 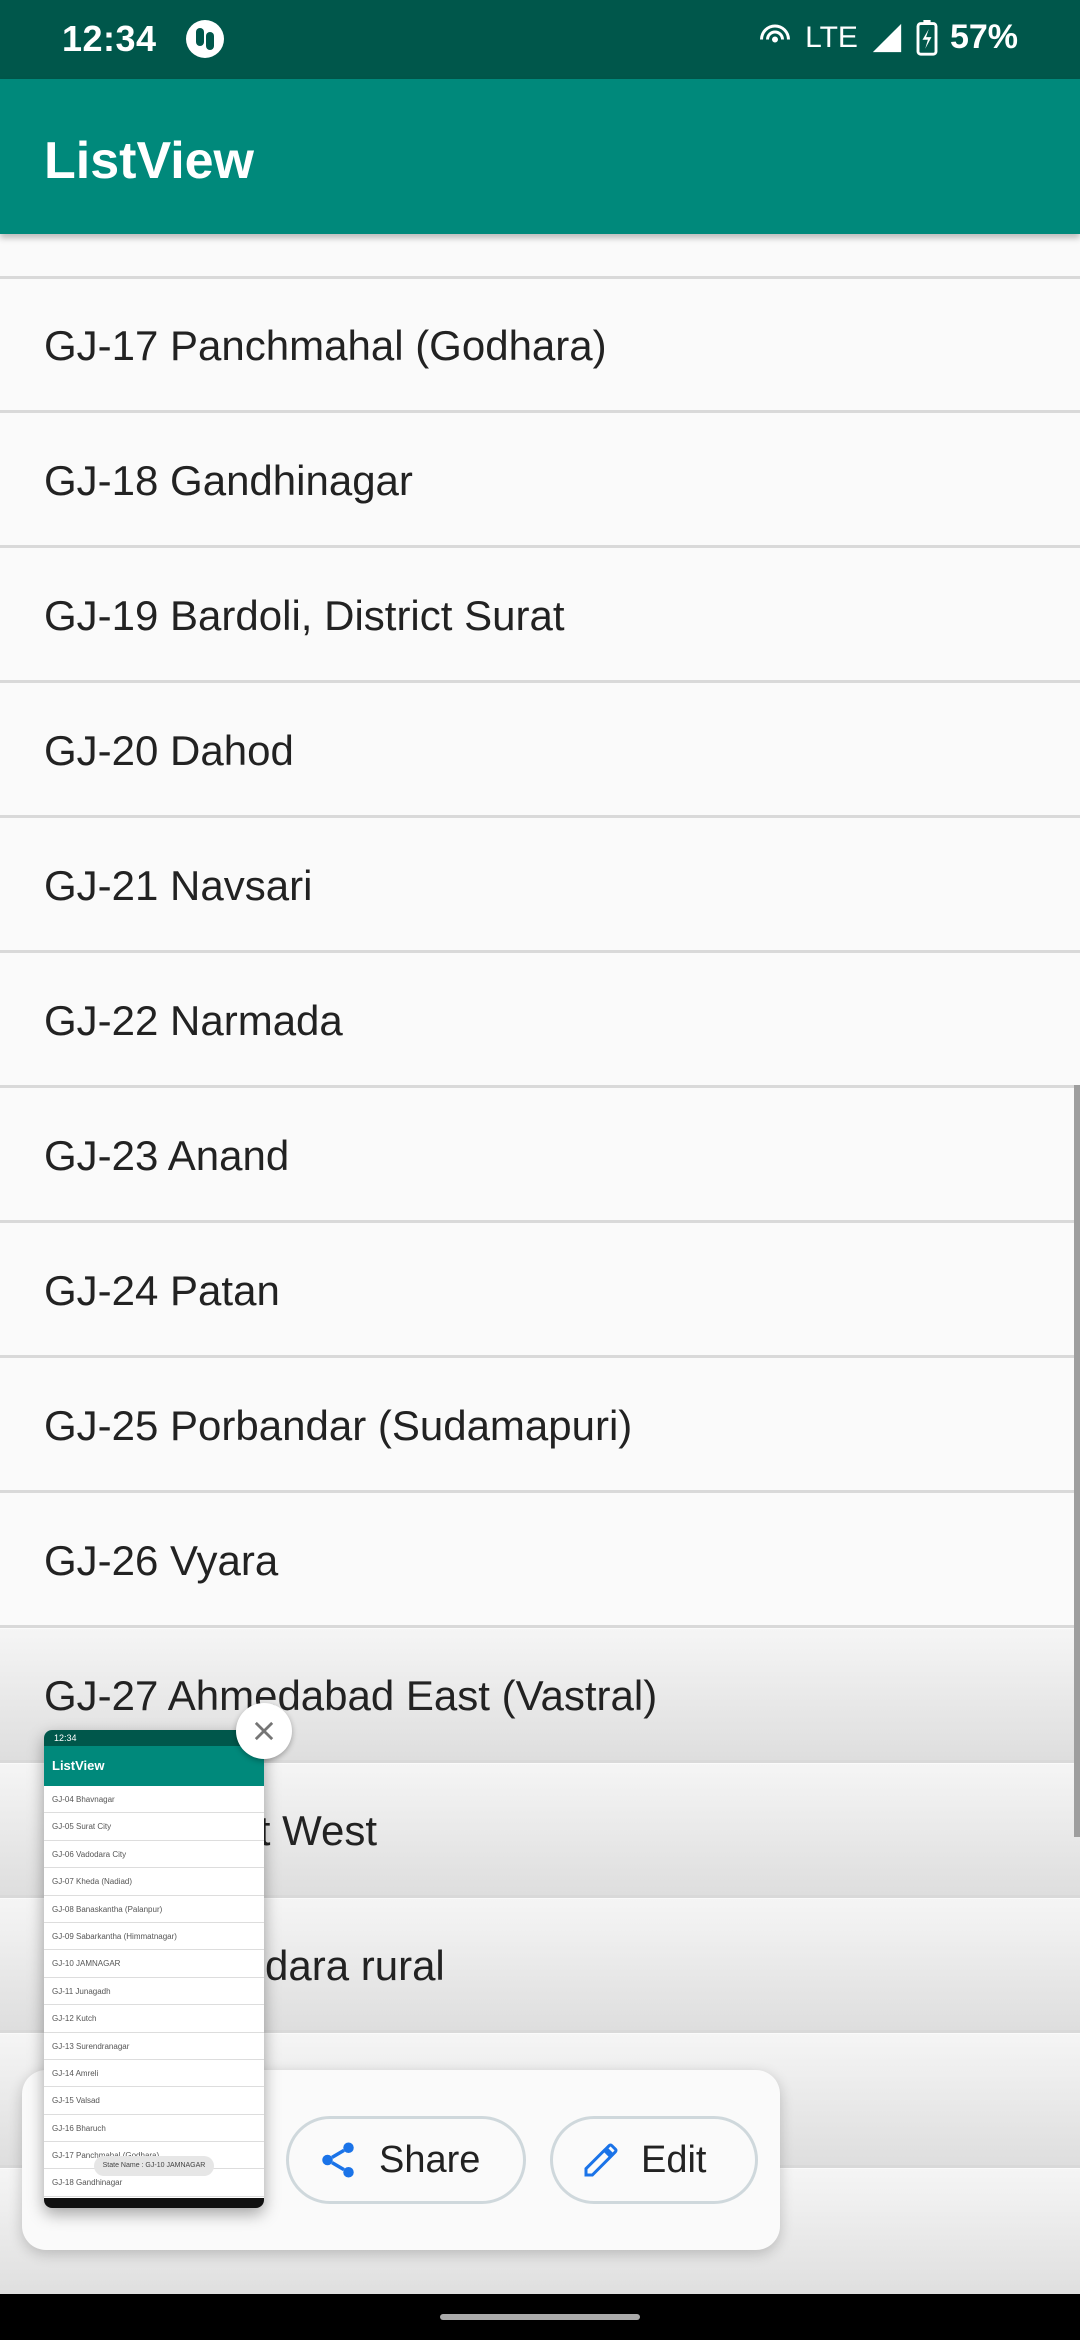 What do you see at coordinates (154, 1992) in the screenshot?
I see `thumb-list-item: GJ-11 Junagadh` at bounding box center [154, 1992].